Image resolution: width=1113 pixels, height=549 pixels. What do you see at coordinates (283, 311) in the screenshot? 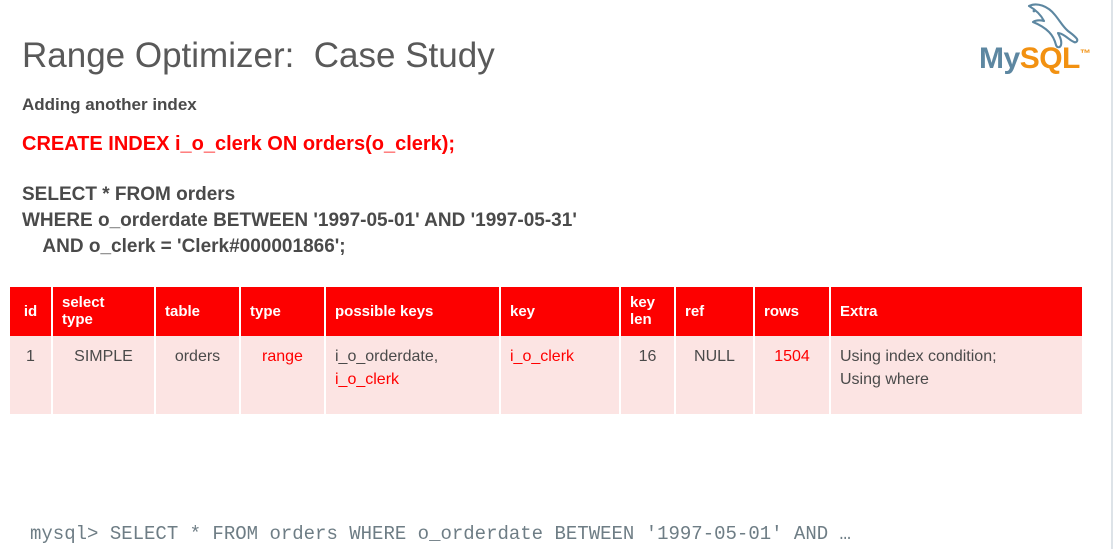
I see `column-header-type: type` at bounding box center [283, 311].